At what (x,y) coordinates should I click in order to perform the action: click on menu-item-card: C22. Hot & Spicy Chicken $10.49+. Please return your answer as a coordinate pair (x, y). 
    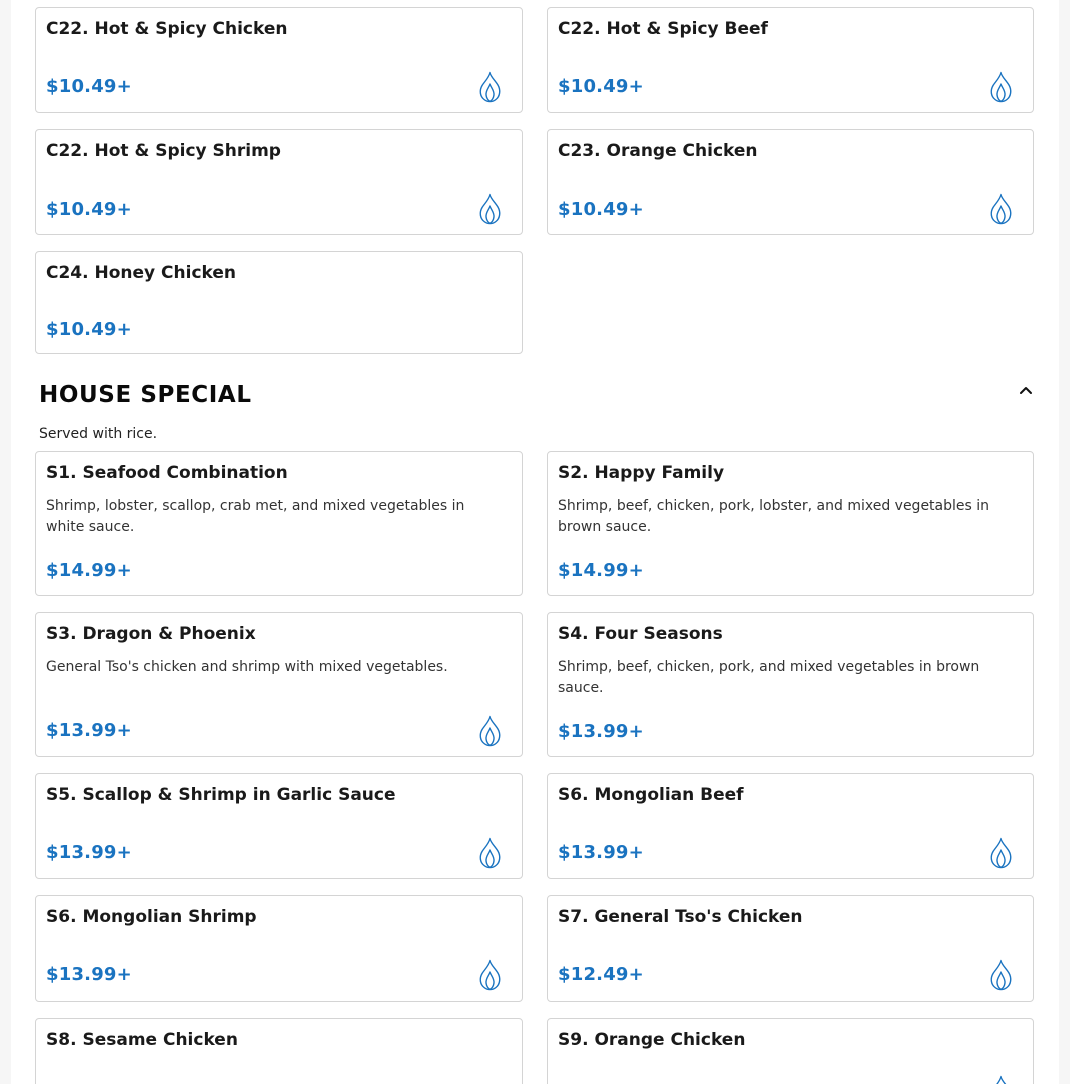
    Looking at the image, I should click on (279, 60).